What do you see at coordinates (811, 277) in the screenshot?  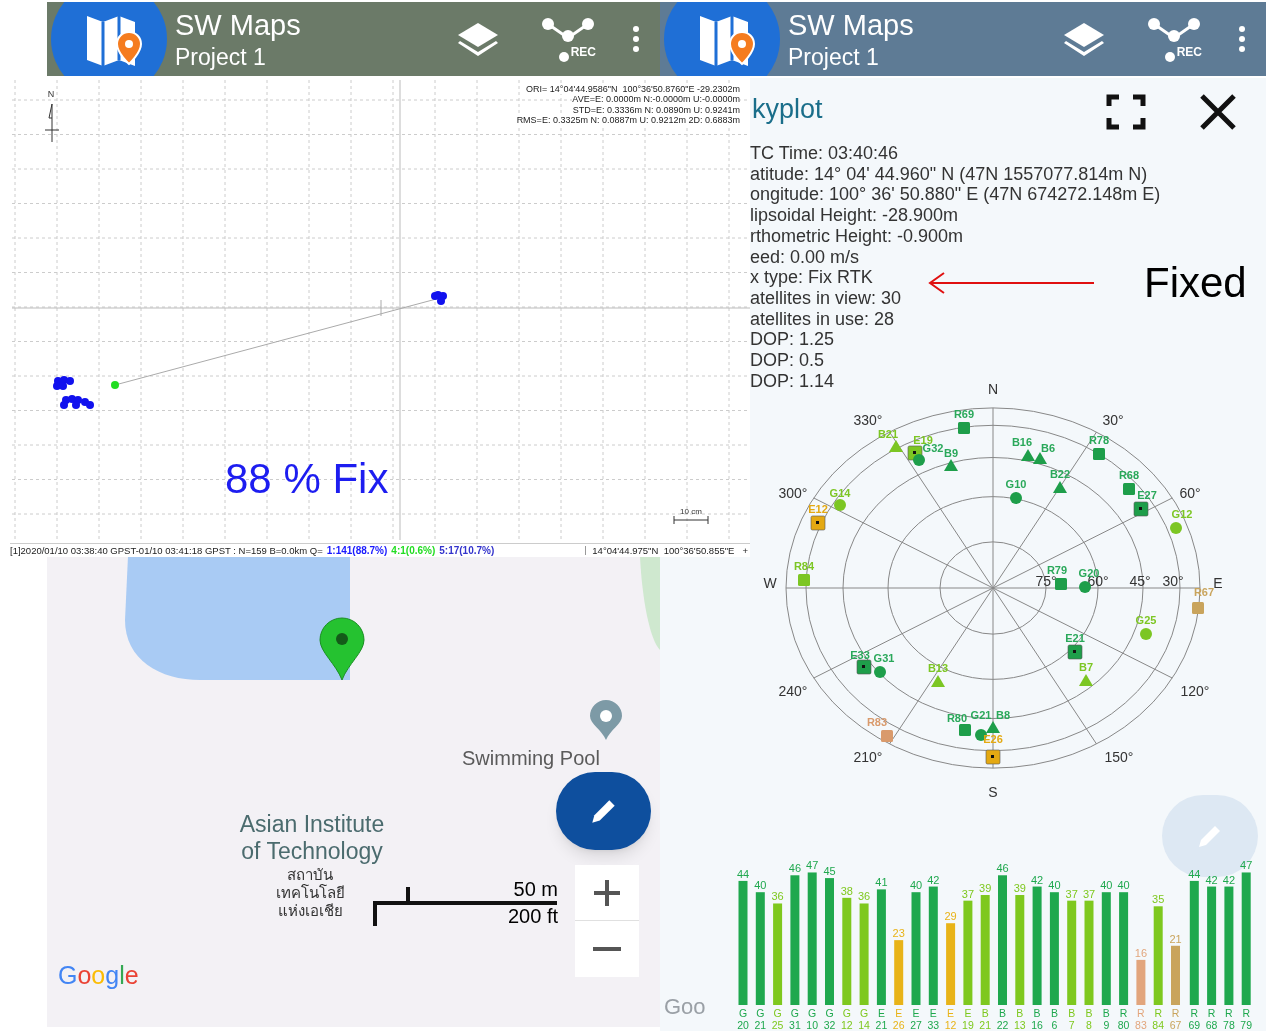 I see `info-text: x type: Fix RTK` at bounding box center [811, 277].